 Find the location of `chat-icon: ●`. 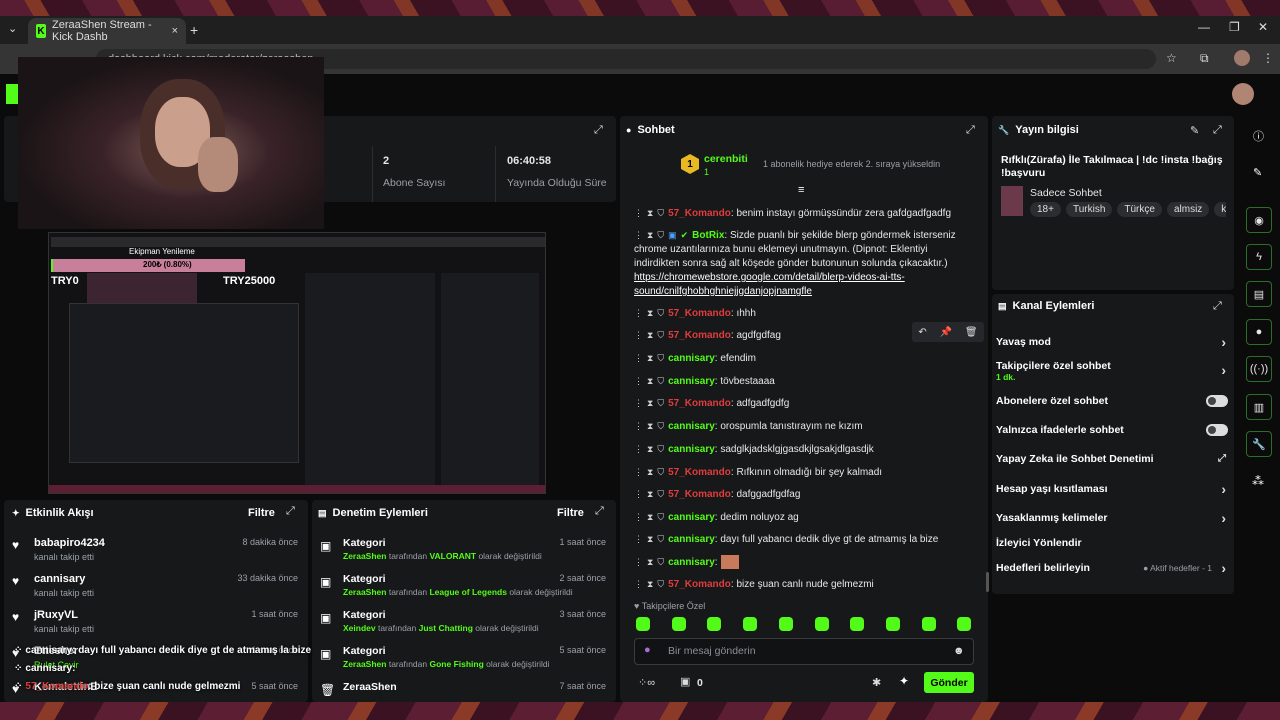

chat-icon: ● is located at coordinates (1259, 332).